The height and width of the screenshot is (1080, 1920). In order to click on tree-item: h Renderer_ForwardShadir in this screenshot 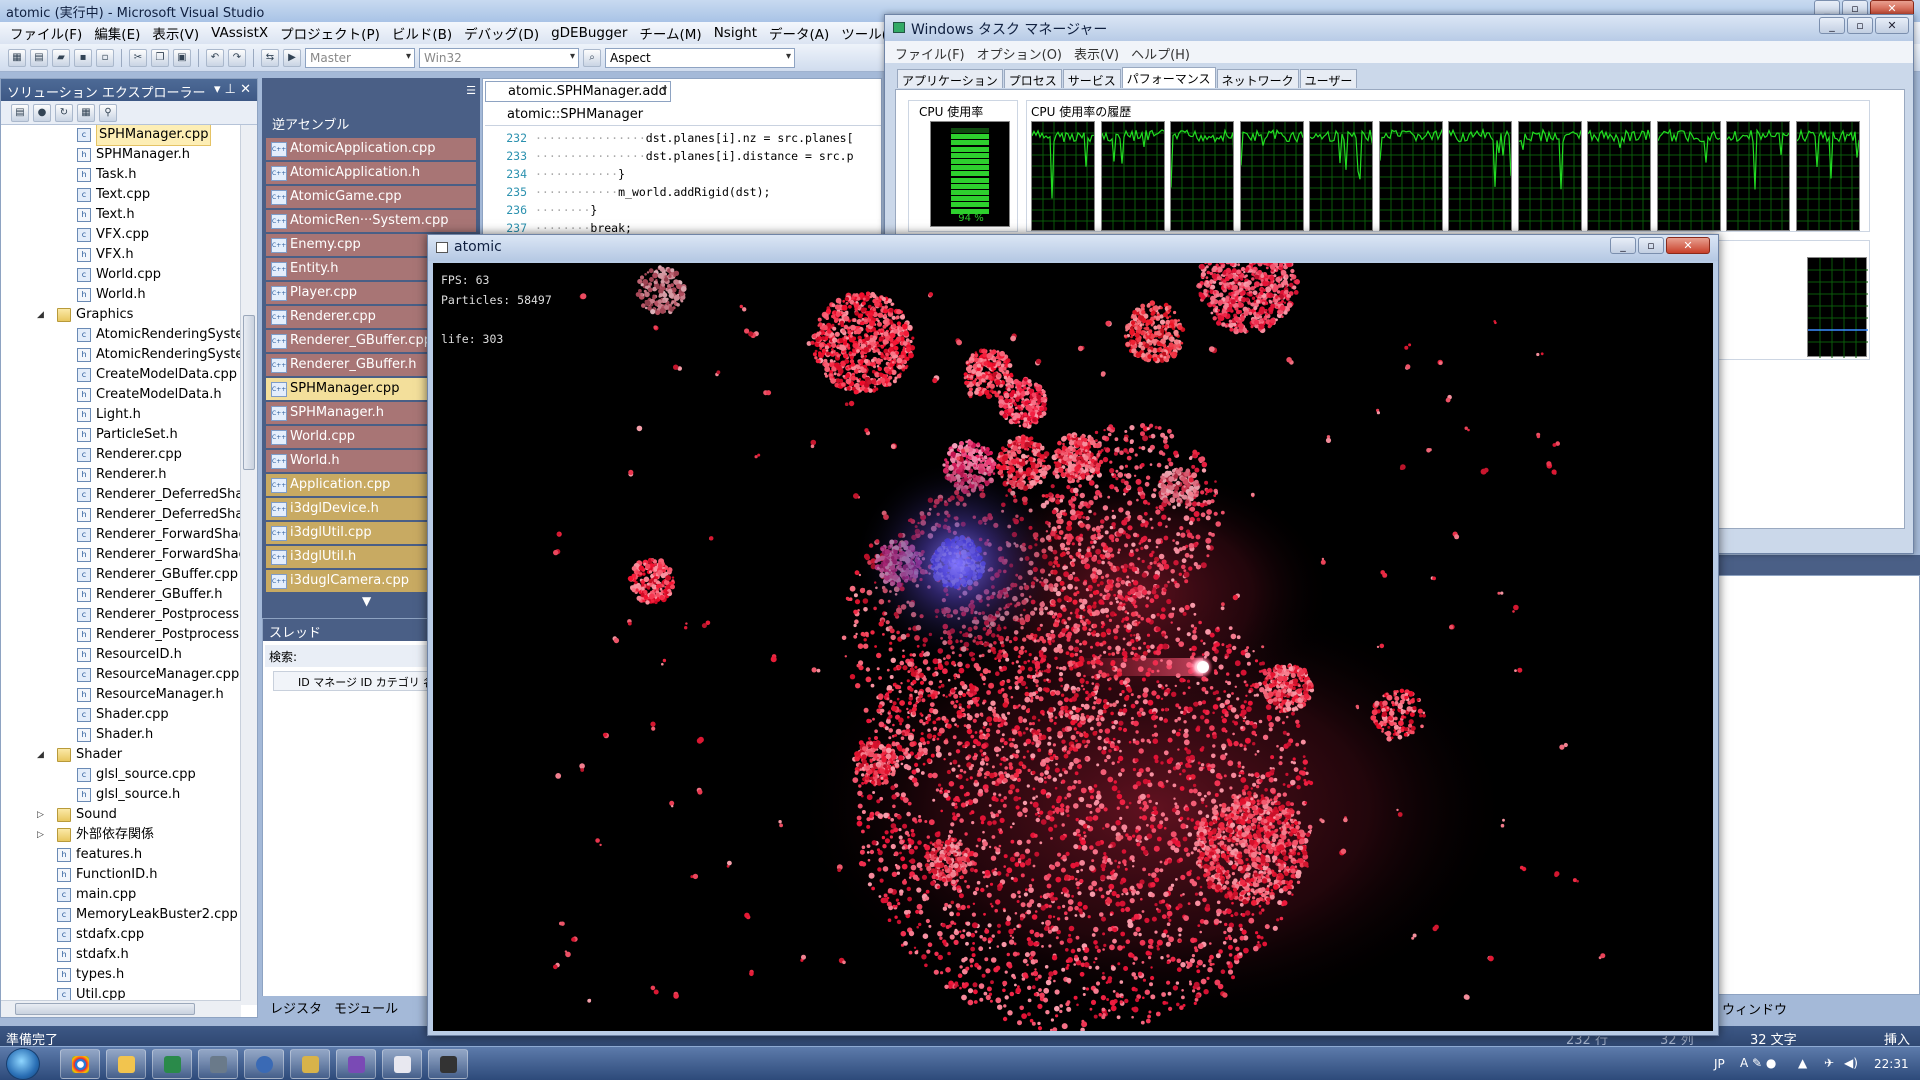, I will do `click(159, 555)`.